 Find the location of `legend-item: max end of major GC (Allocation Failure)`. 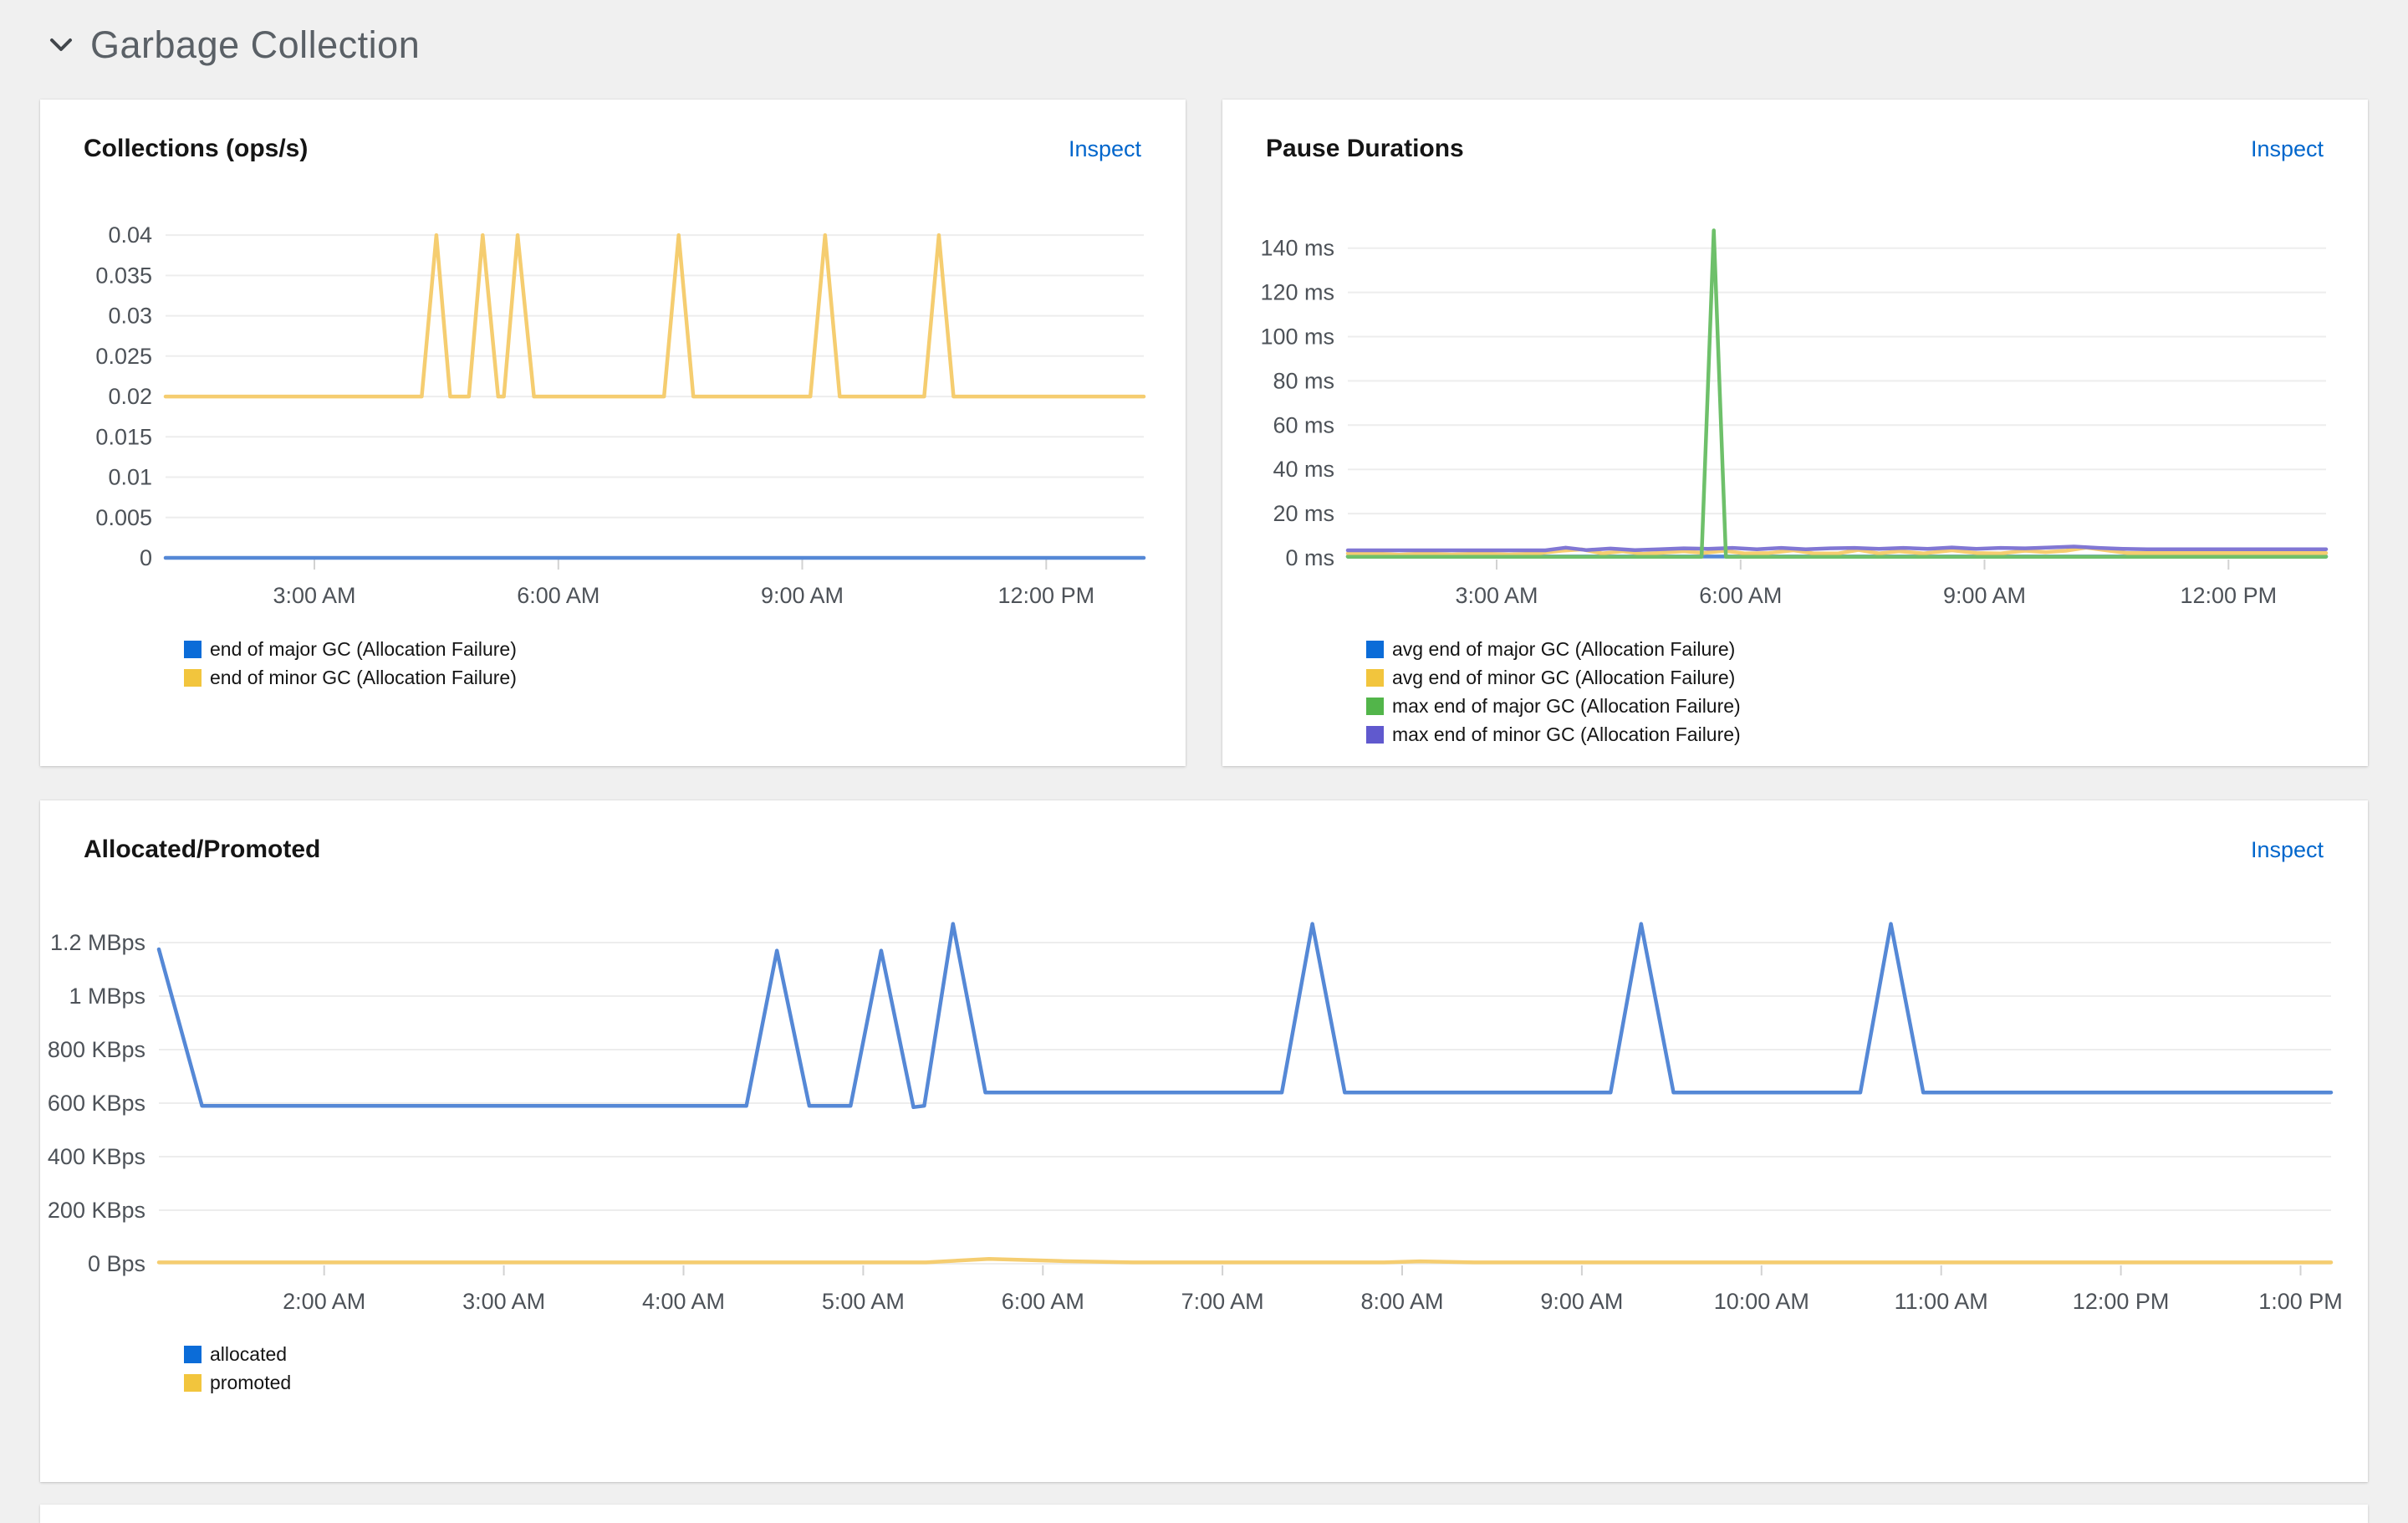

legend-item: max end of major GC (Allocation Failure) is located at coordinates (1867, 706).